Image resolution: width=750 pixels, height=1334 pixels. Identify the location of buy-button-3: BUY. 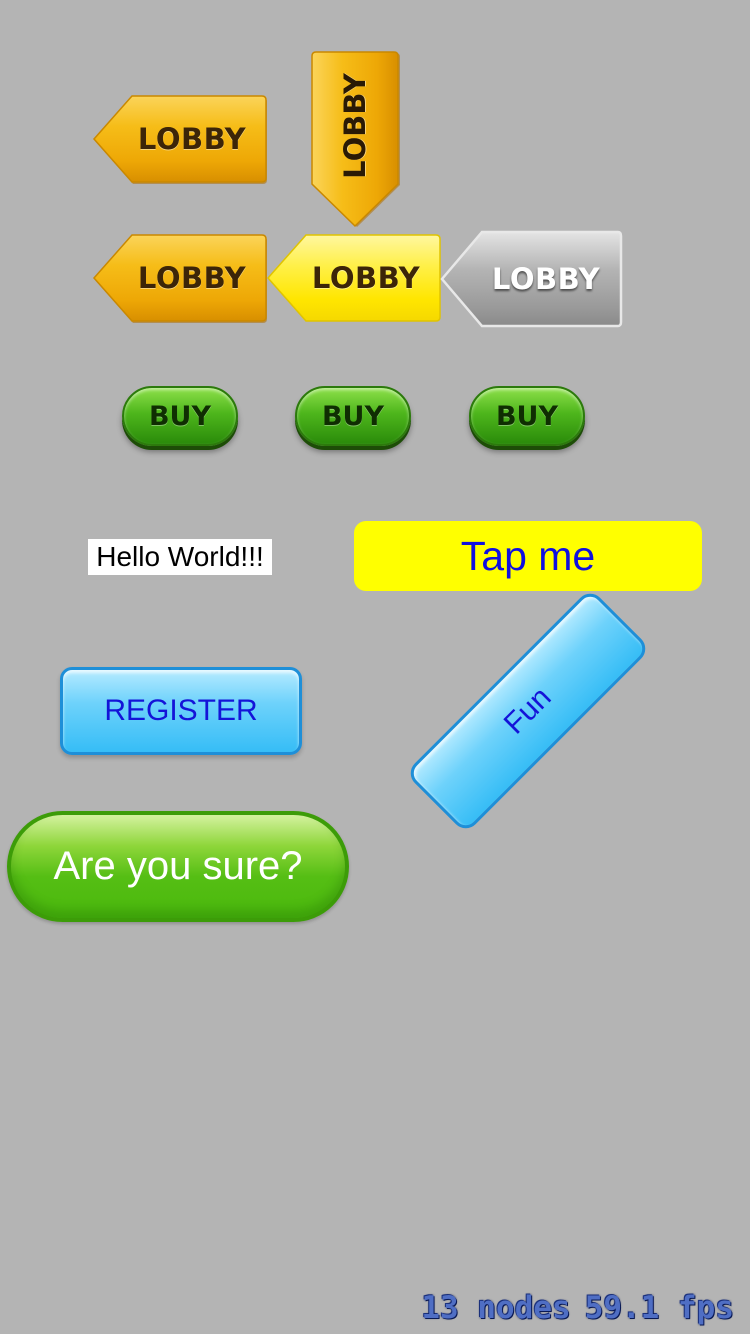
(527, 416).